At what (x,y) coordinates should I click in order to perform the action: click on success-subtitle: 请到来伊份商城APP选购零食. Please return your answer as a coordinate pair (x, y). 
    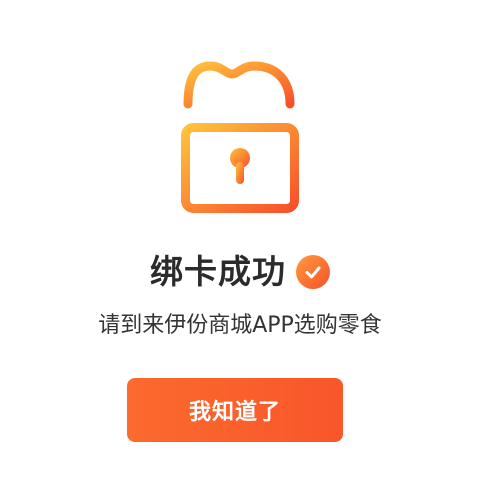
    Looking at the image, I should click on (240, 325).